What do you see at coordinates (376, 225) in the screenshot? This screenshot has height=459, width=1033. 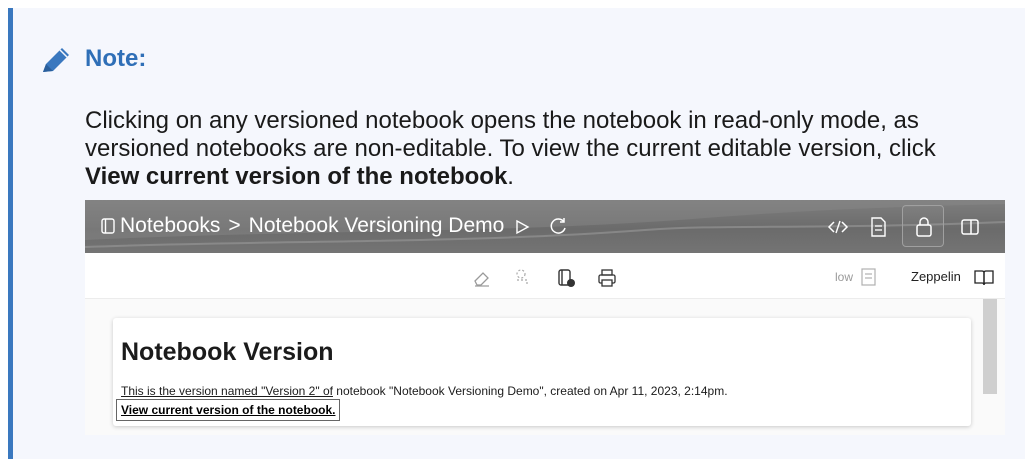 I see `breadcrumb-current: Notebook Versioning Demo` at bounding box center [376, 225].